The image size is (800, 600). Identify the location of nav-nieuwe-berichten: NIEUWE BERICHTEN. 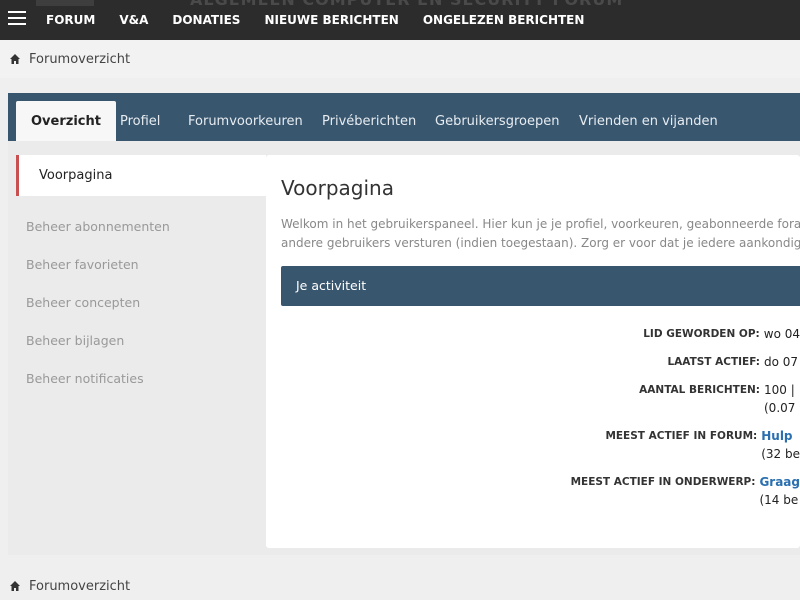
(331, 20).